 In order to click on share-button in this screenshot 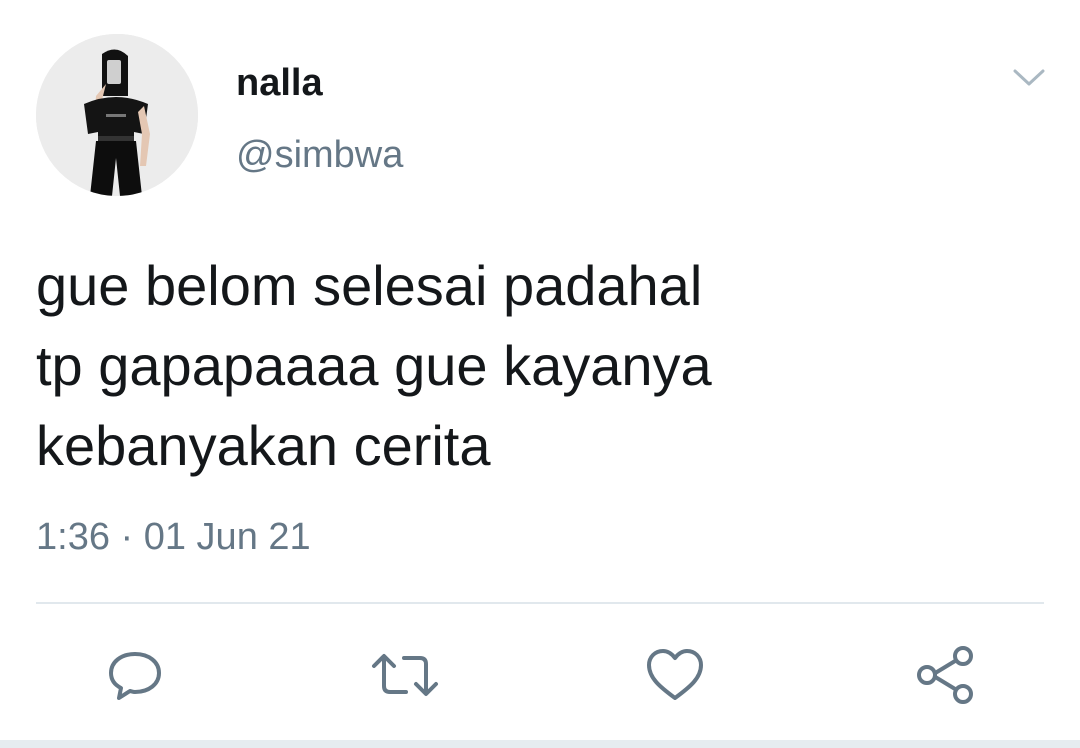, I will do `click(945, 675)`.